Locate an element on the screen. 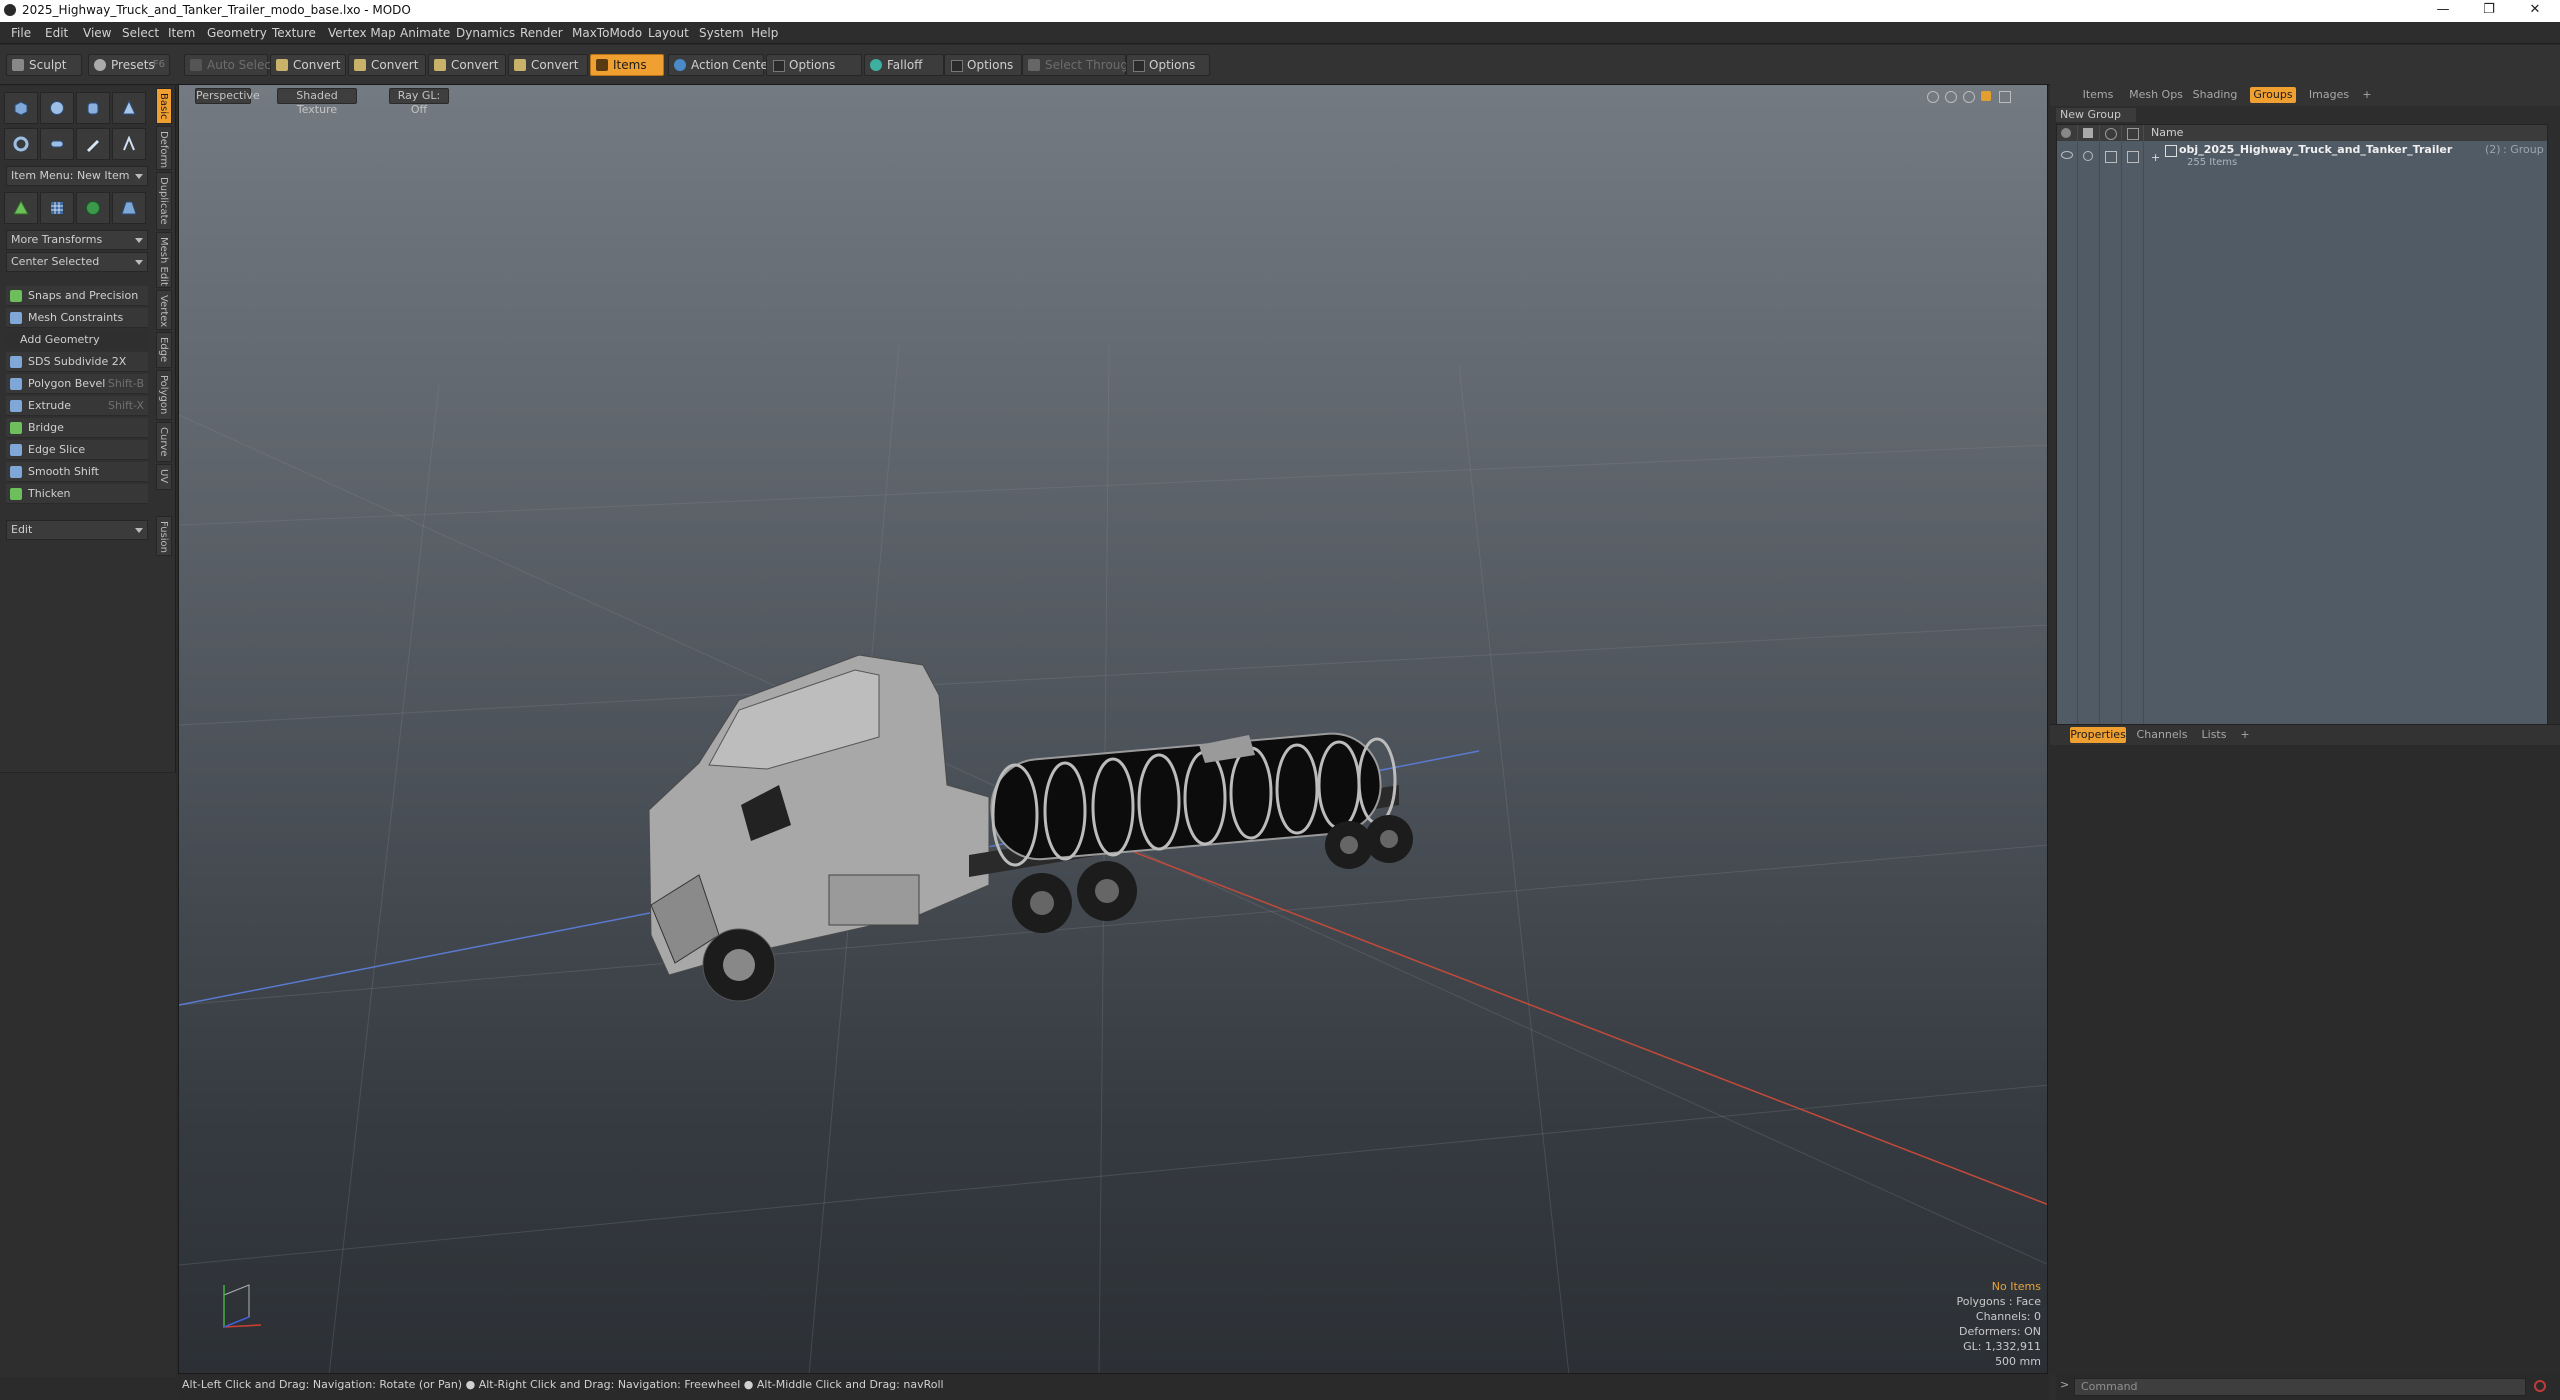 The width and height of the screenshot is (2560, 1400). falloff-button: Falloff is located at coordinates (904, 65).